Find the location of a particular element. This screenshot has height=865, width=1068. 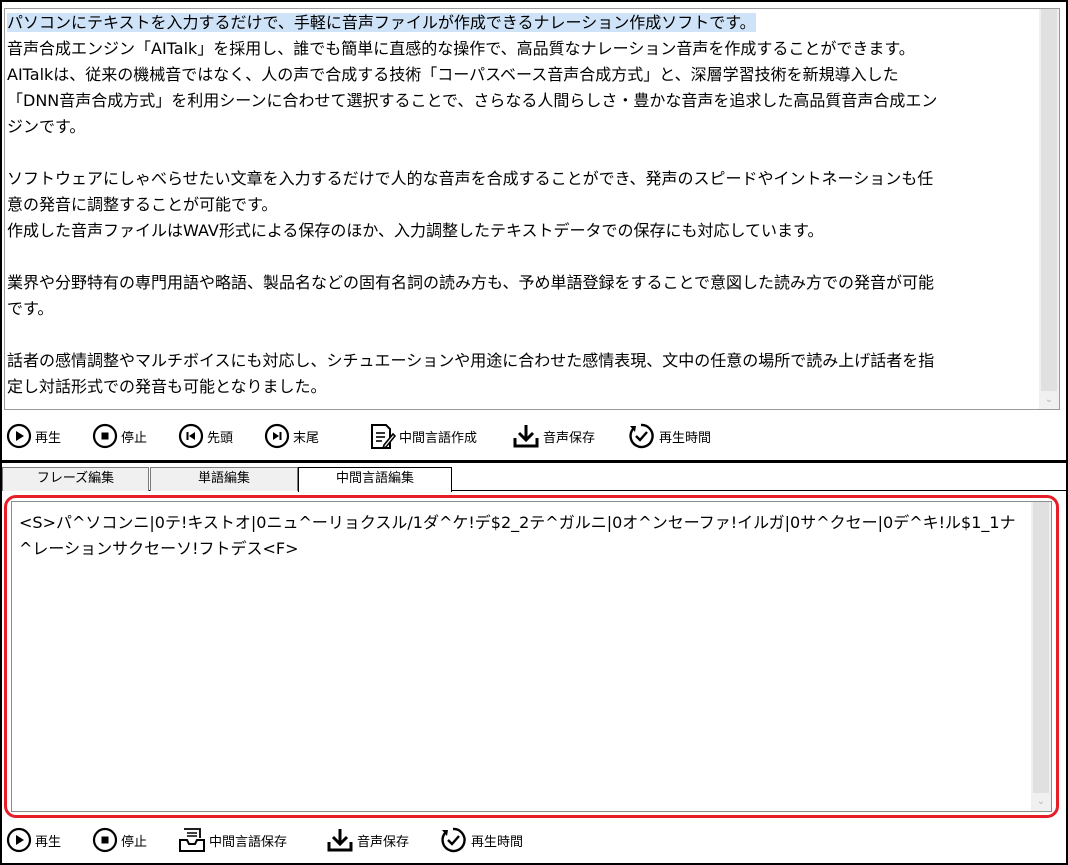

edit-tabs: フレーズ編集 単語編集 中間言語編集 is located at coordinates (534, 479).